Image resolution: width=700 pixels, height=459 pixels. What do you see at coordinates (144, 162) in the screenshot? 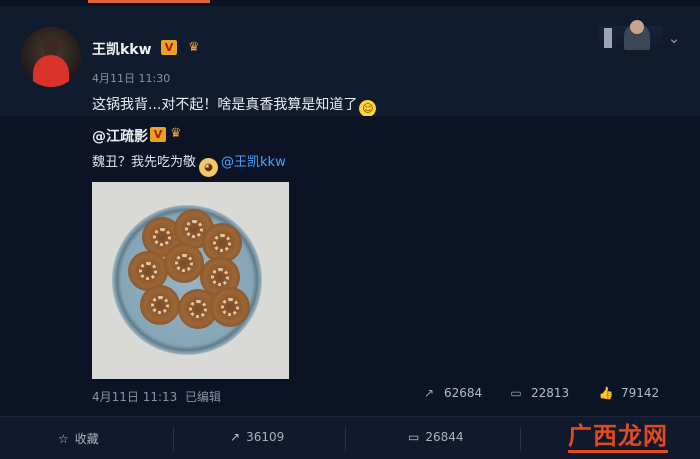
I see `quoted-text-body: 魏丑？我先吃为敬` at bounding box center [144, 162].